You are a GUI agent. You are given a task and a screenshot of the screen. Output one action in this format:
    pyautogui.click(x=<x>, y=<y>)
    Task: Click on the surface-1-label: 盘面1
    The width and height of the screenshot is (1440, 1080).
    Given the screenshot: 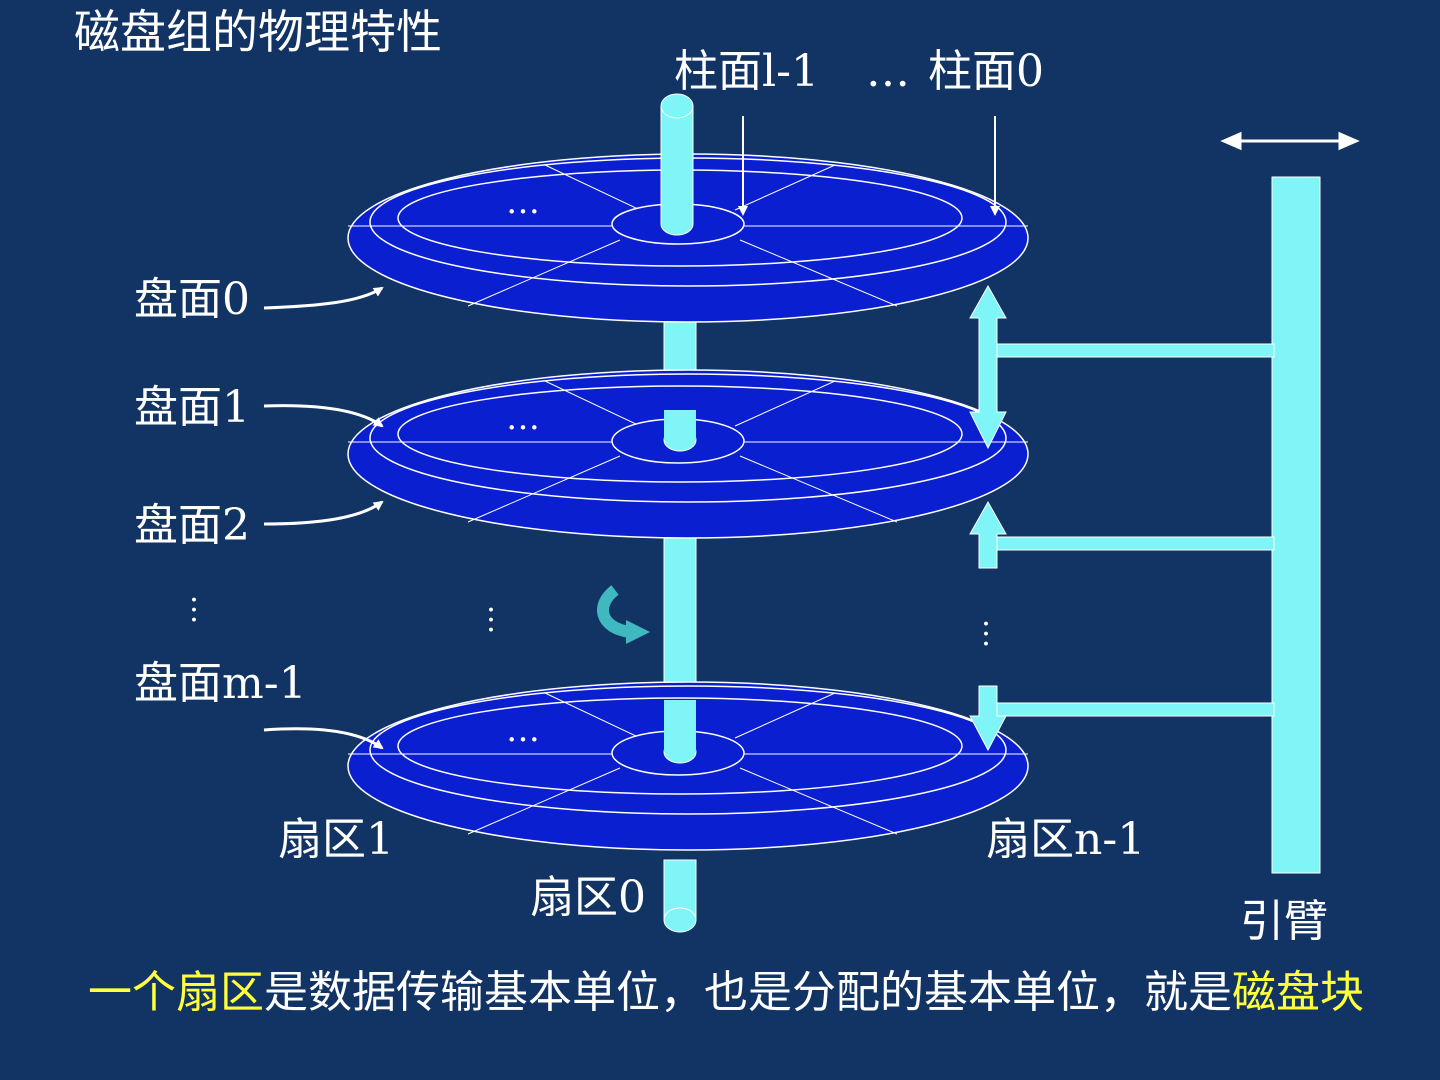 What is the action you would take?
    pyautogui.click(x=192, y=407)
    